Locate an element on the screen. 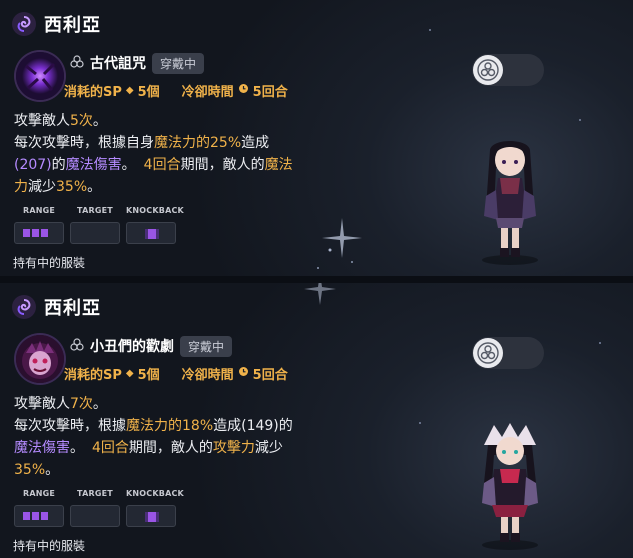  desc-text: 的 is located at coordinates (58, 165).